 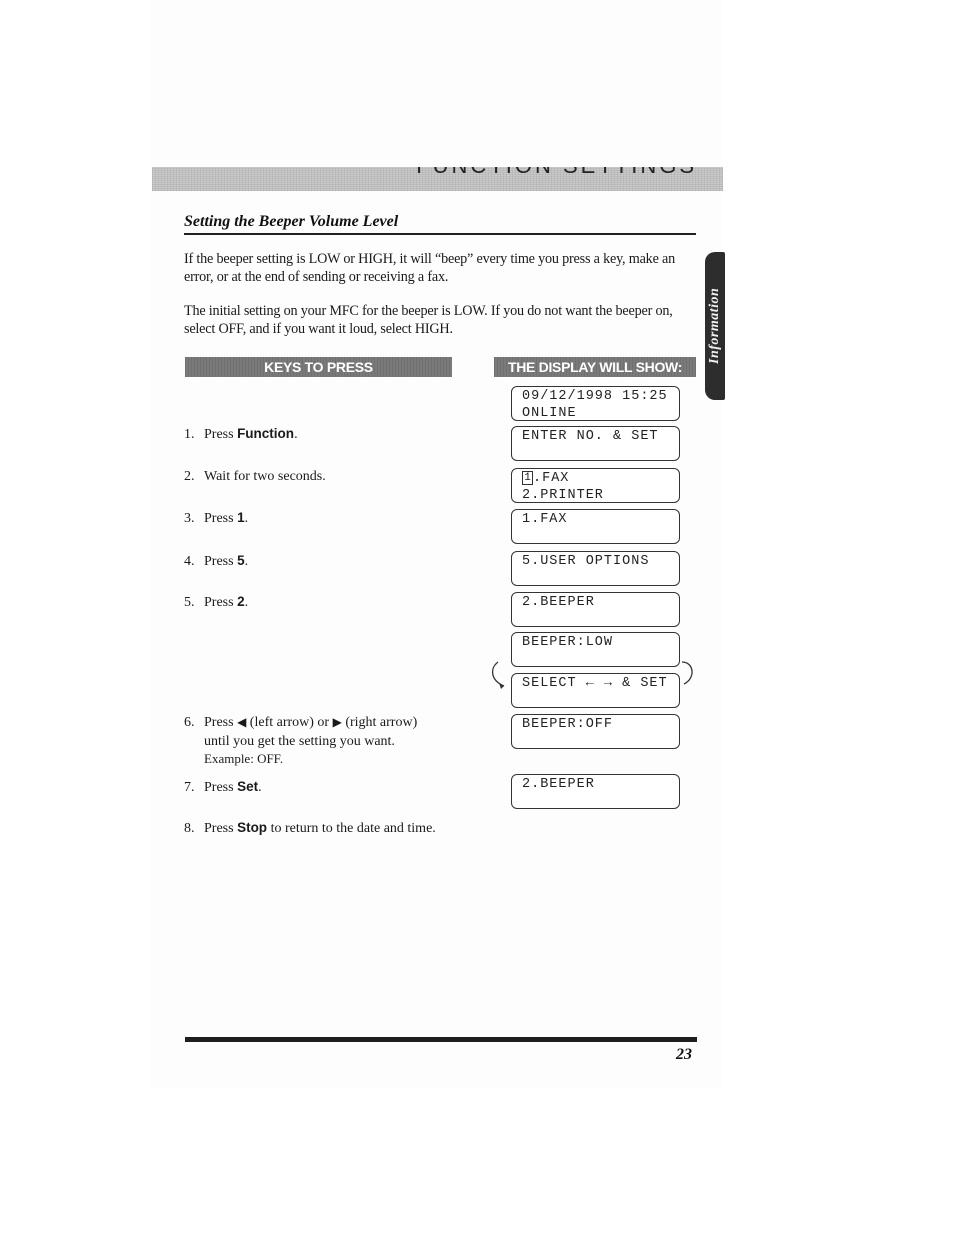 I want to click on chapter-header-band: FUNCTION SETTINGS, so click(x=437, y=179).